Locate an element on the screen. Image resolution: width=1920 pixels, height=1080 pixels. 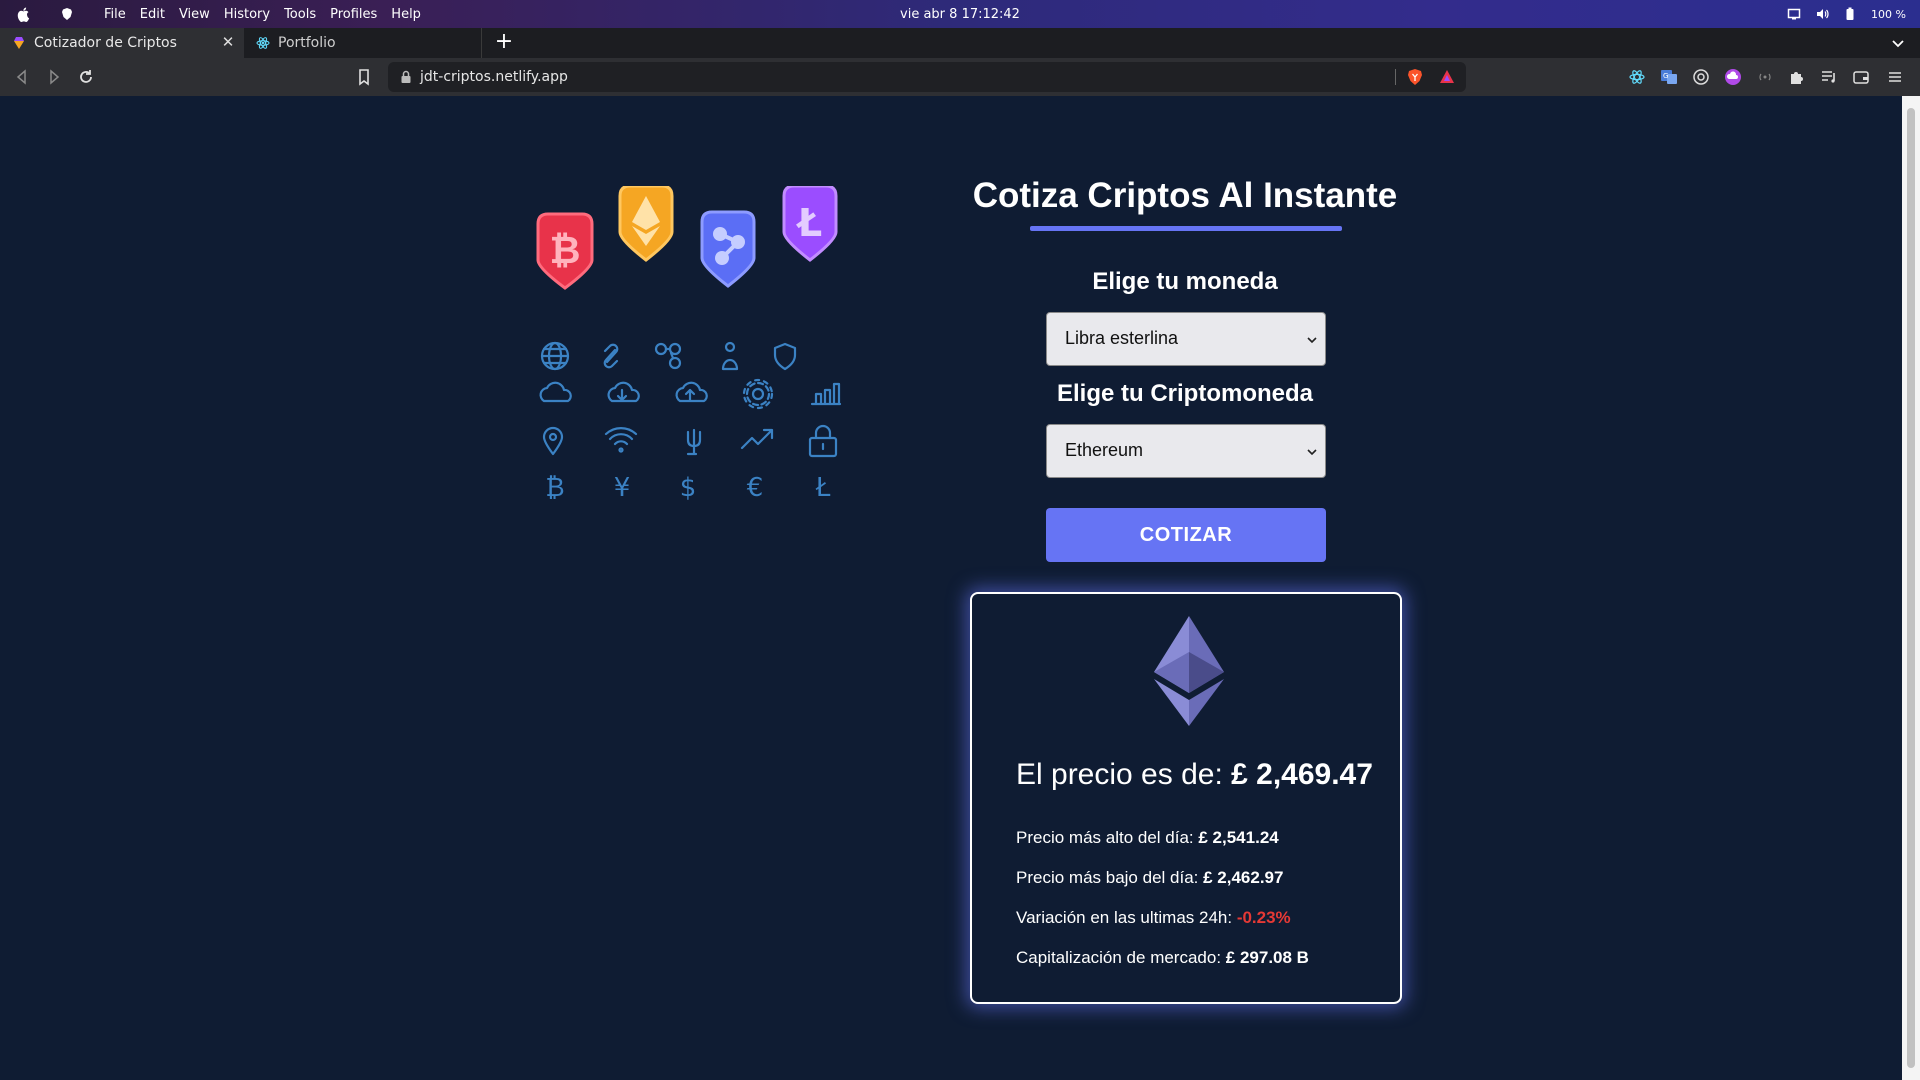
change-value: -0.23% is located at coordinates (1263, 917).